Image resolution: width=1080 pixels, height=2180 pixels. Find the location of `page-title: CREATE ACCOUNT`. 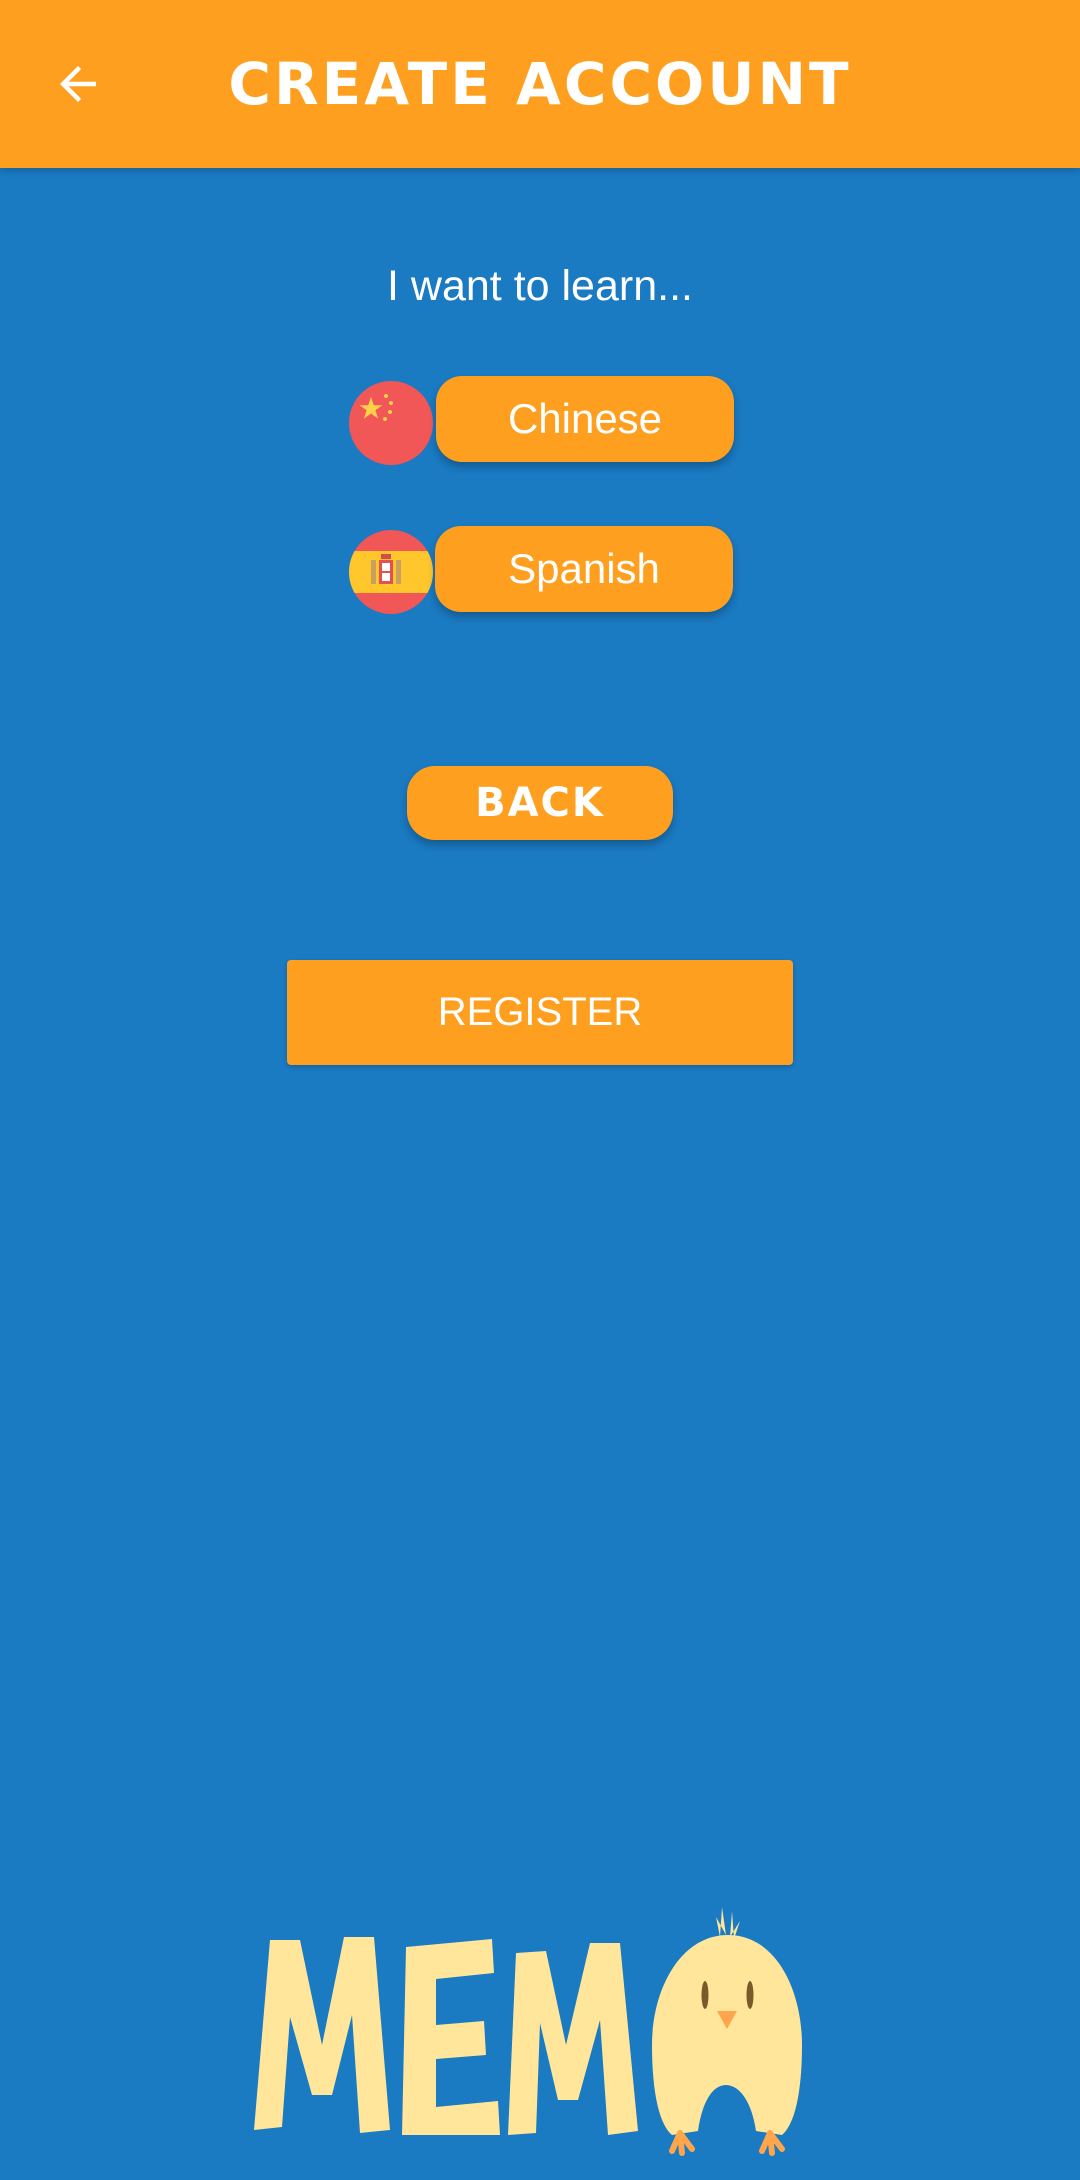

page-title: CREATE ACCOUNT is located at coordinates (540, 84).